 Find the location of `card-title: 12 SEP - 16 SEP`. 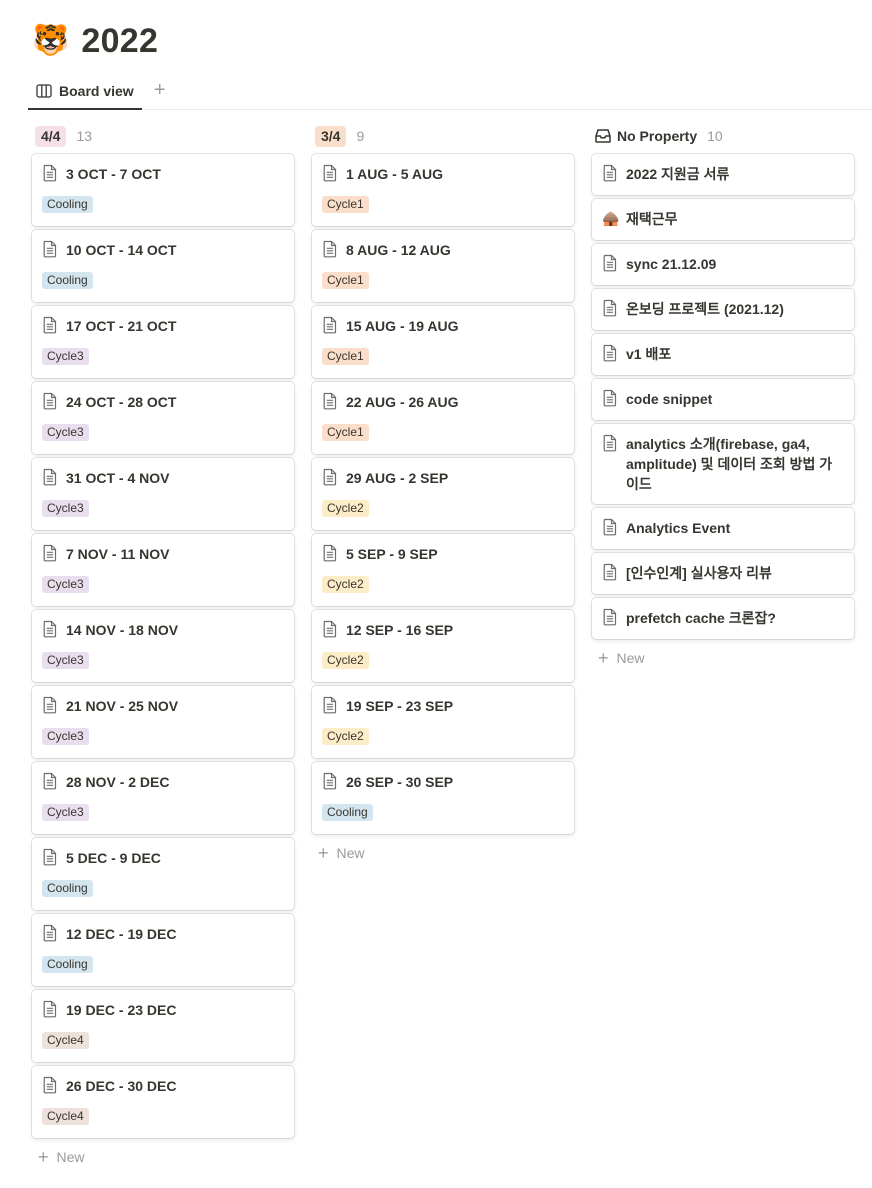

card-title: 12 SEP - 16 SEP is located at coordinates (400, 630).